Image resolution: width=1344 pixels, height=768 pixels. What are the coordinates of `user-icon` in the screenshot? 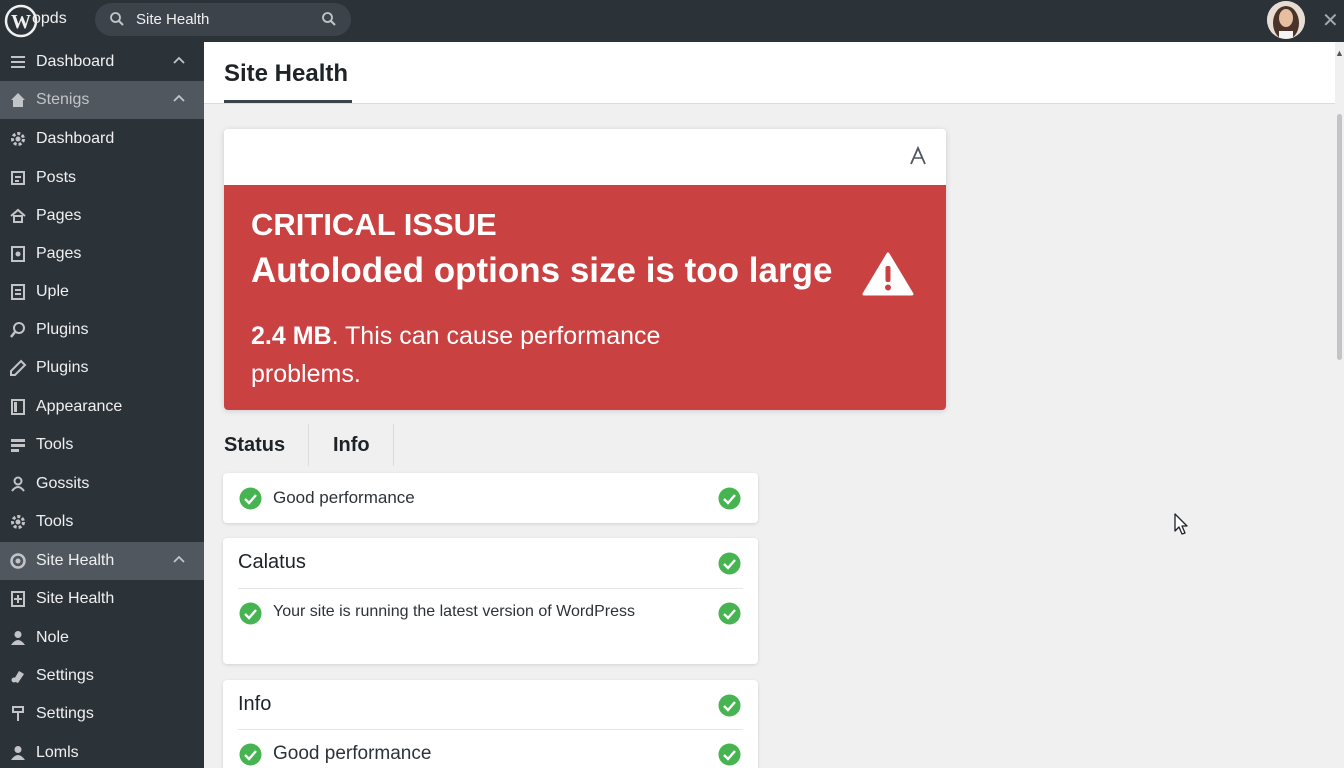 It's located at (18, 484).